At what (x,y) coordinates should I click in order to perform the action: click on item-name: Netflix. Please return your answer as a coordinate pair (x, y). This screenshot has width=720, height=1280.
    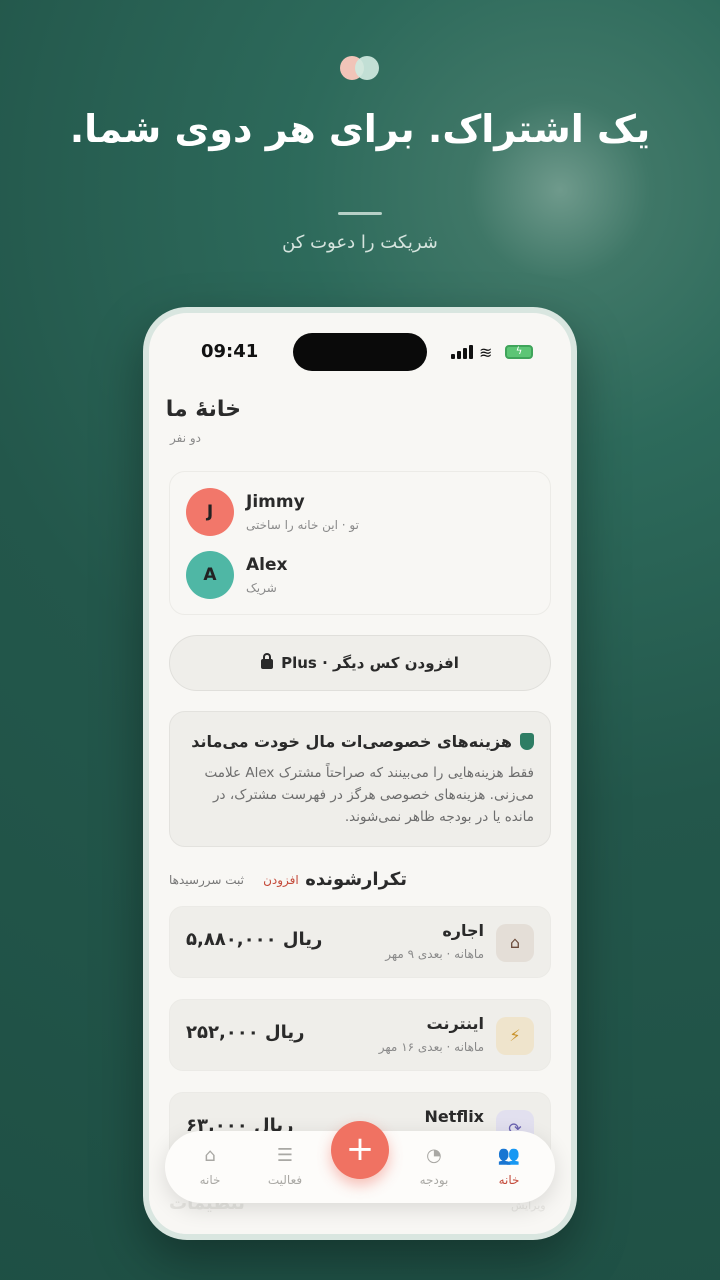
    Looking at the image, I should click on (454, 1116).